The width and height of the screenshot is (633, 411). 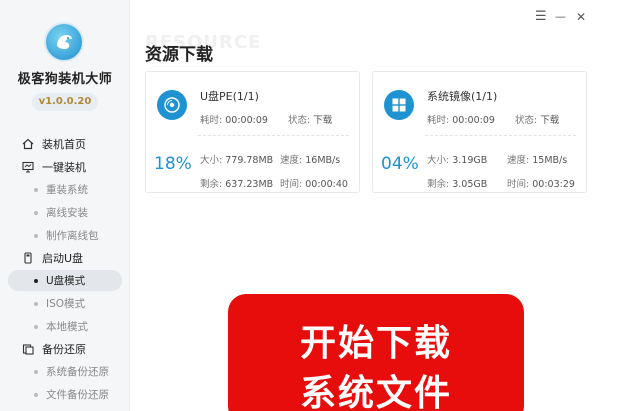 What do you see at coordinates (28, 167) in the screenshot?
I see `monitor-icon` at bounding box center [28, 167].